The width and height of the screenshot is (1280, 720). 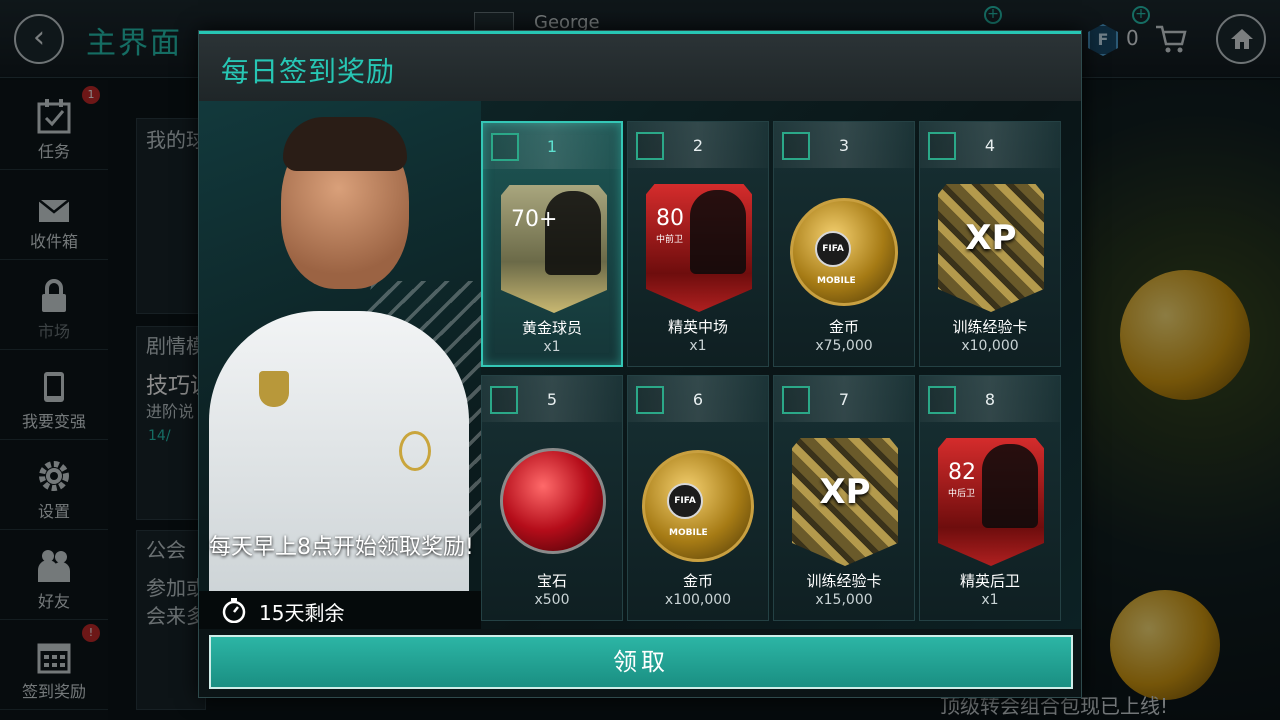 I want to click on day-number: 2, so click(x=698, y=145).